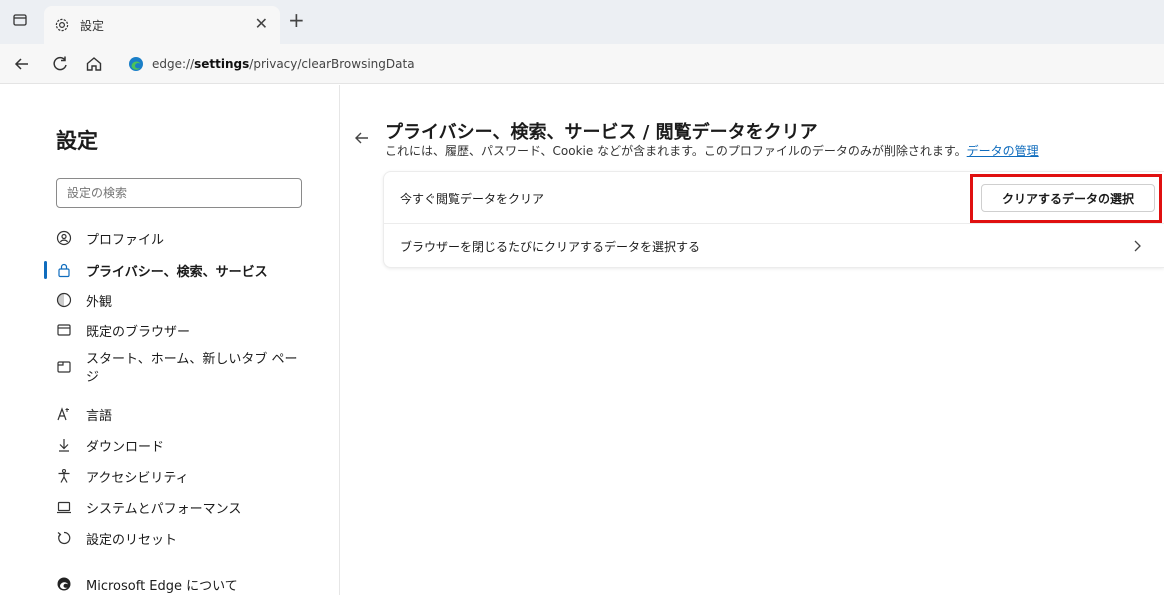 The image size is (1164, 596). Describe the element at coordinates (1068, 198) in the screenshot. I see `choose-data-button: クリアするデータの選択` at that location.